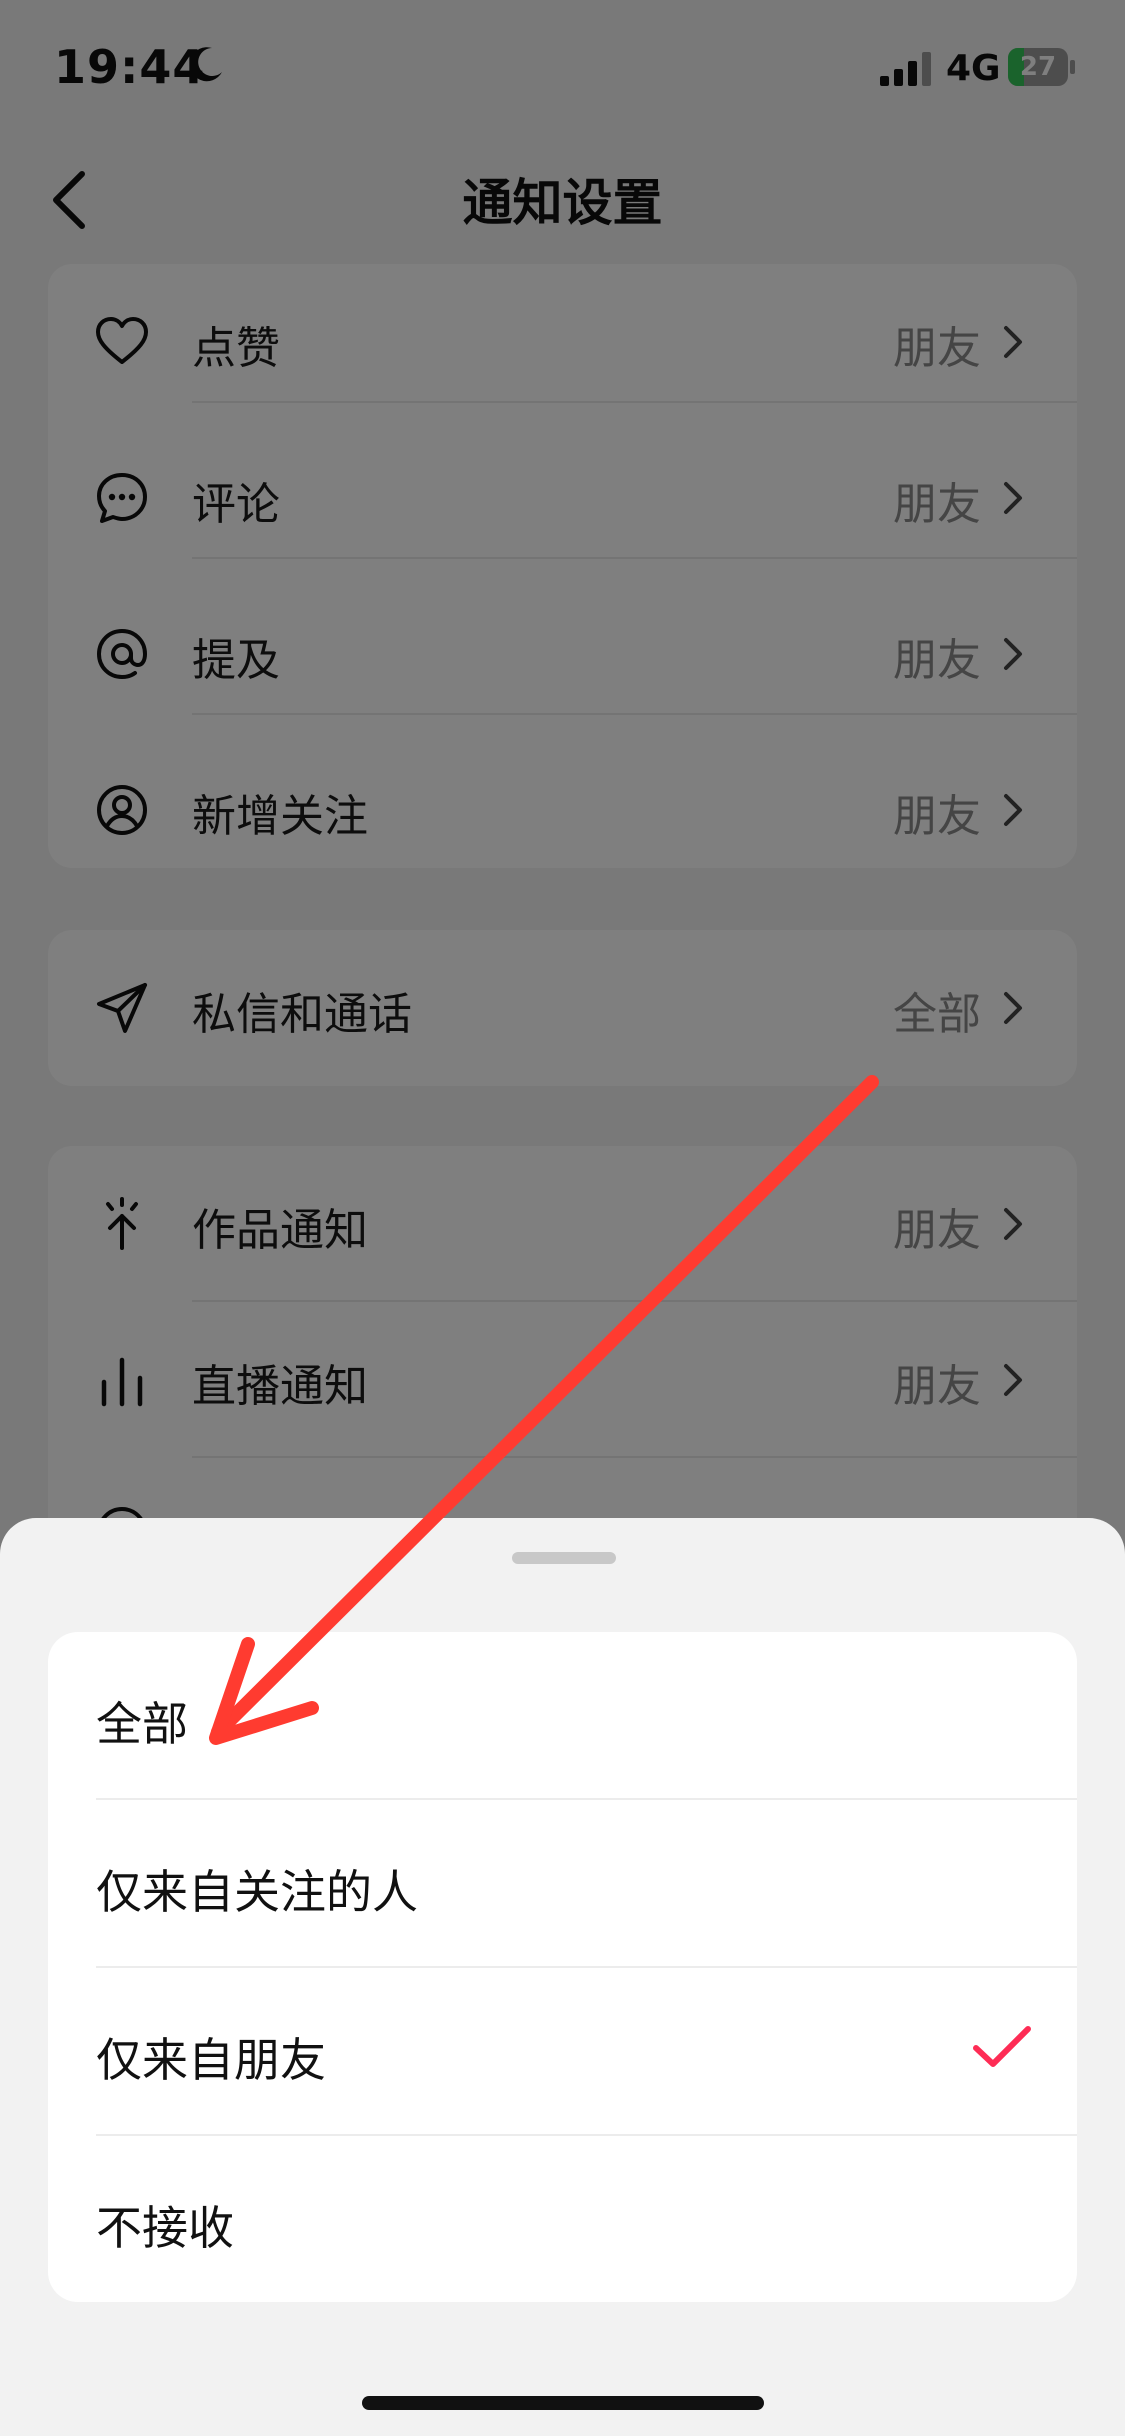 This screenshot has width=1125, height=2436. What do you see at coordinates (1002, 2046) in the screenshot?
I see `checkmark-icon` at bounding box center [1002, 2046].